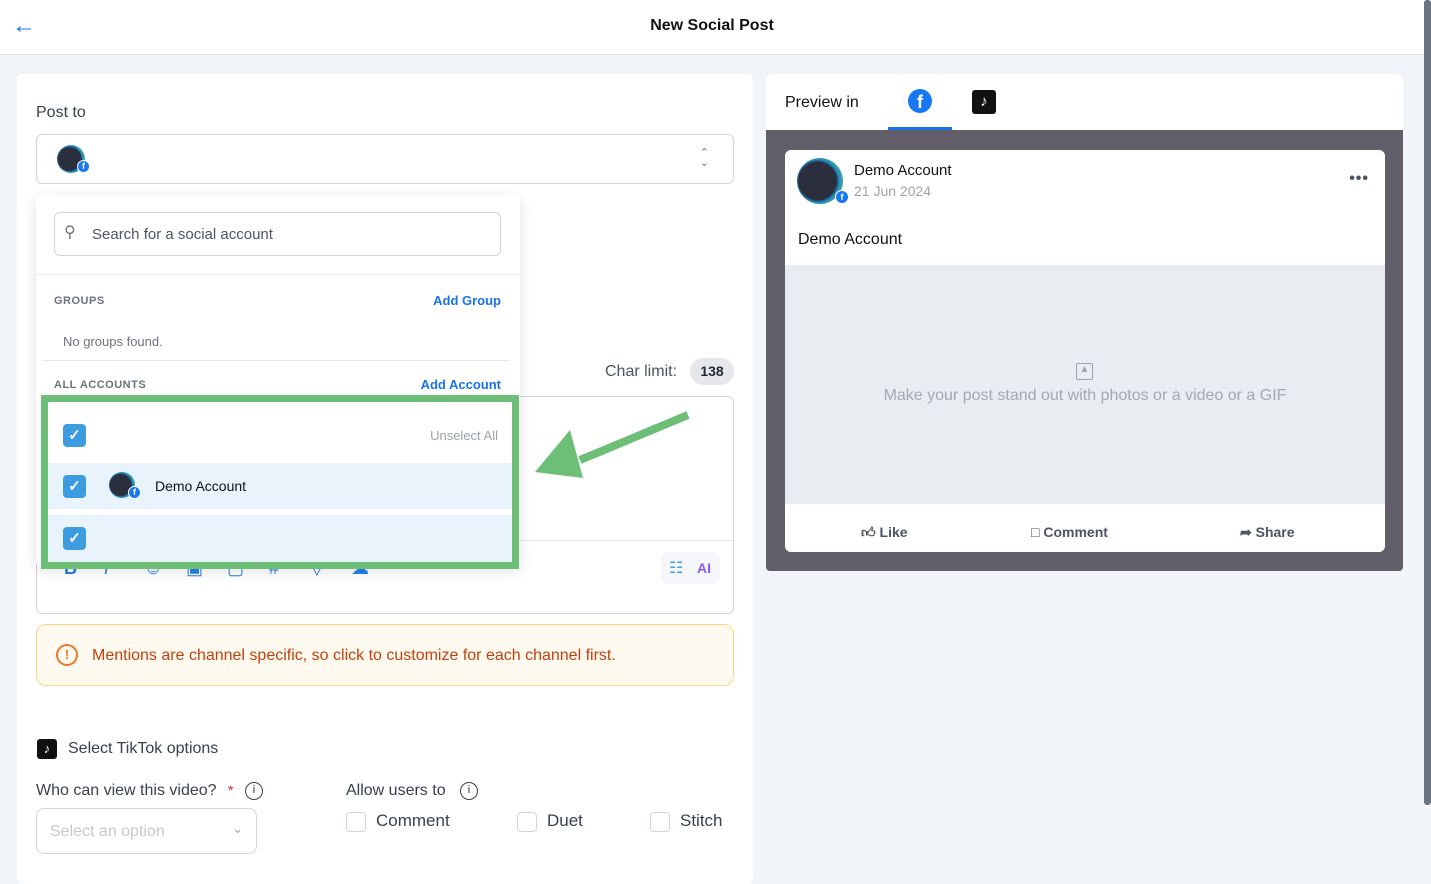 This screenshot has width=1431, height=884. What do you see at coordinates (641, 371) in the screenshot?
I see `char-limit-label: Char limit:` at bounding box center [641, 371].